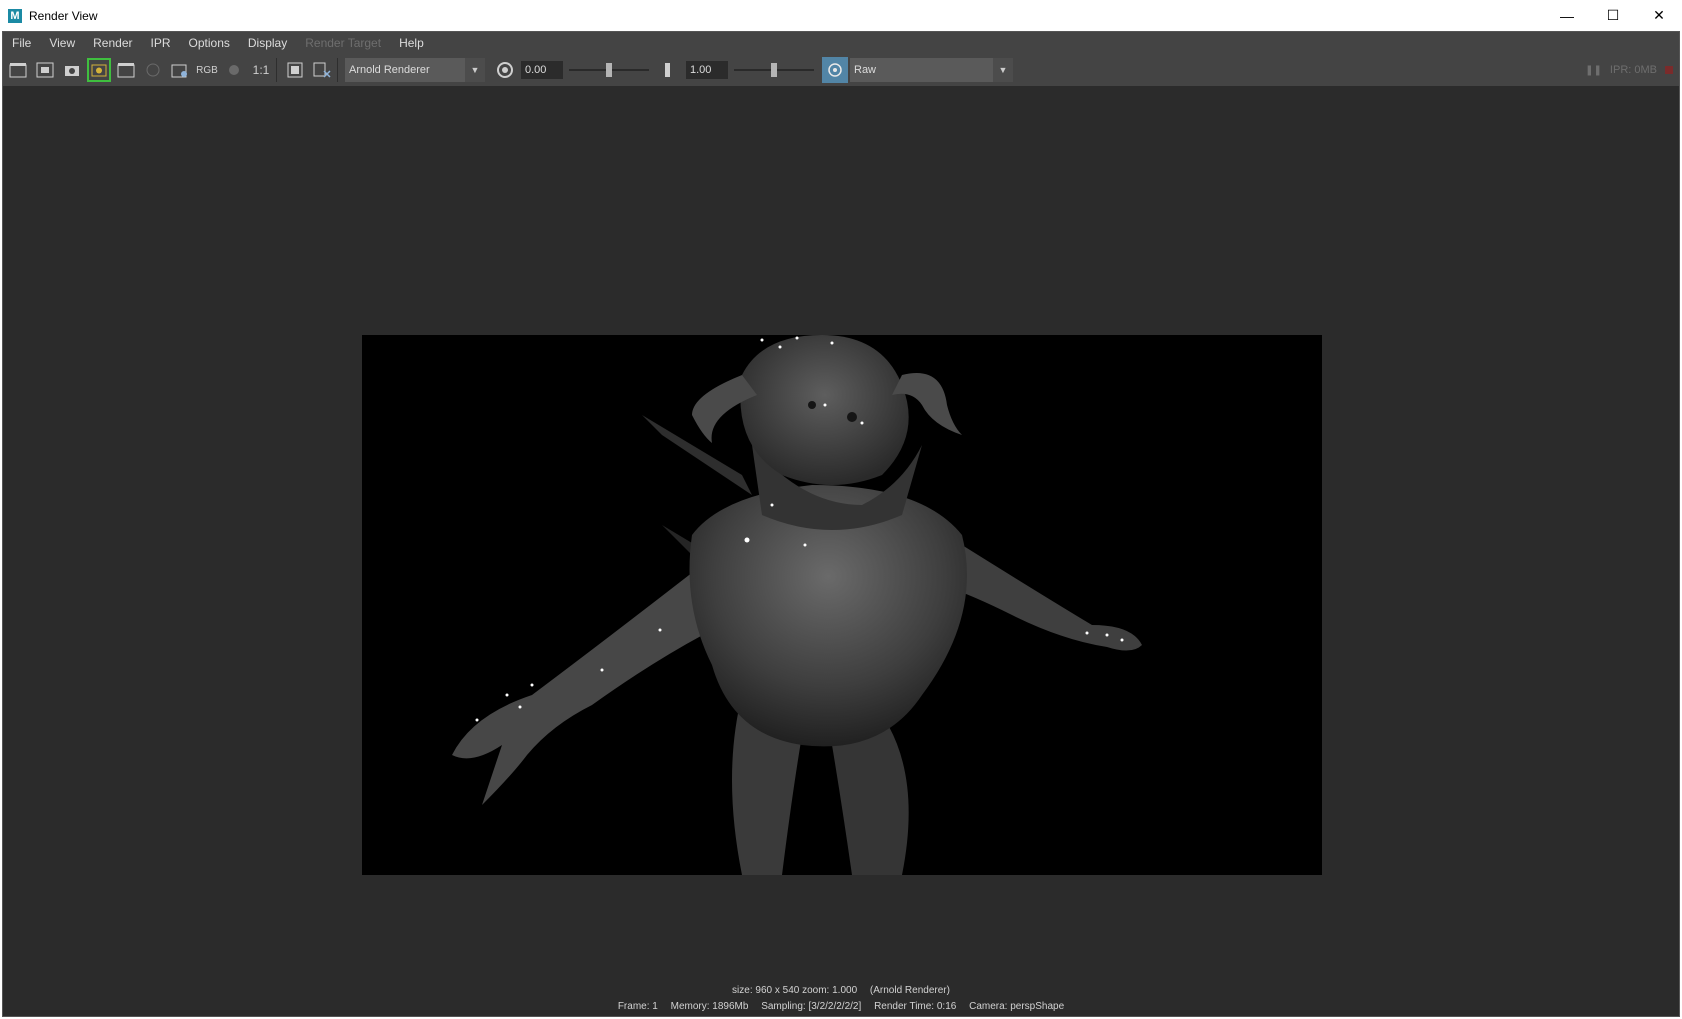 The height and width of the screenshot is (1019, 1682). I want to click on exposure-icon, so click(505, 70).